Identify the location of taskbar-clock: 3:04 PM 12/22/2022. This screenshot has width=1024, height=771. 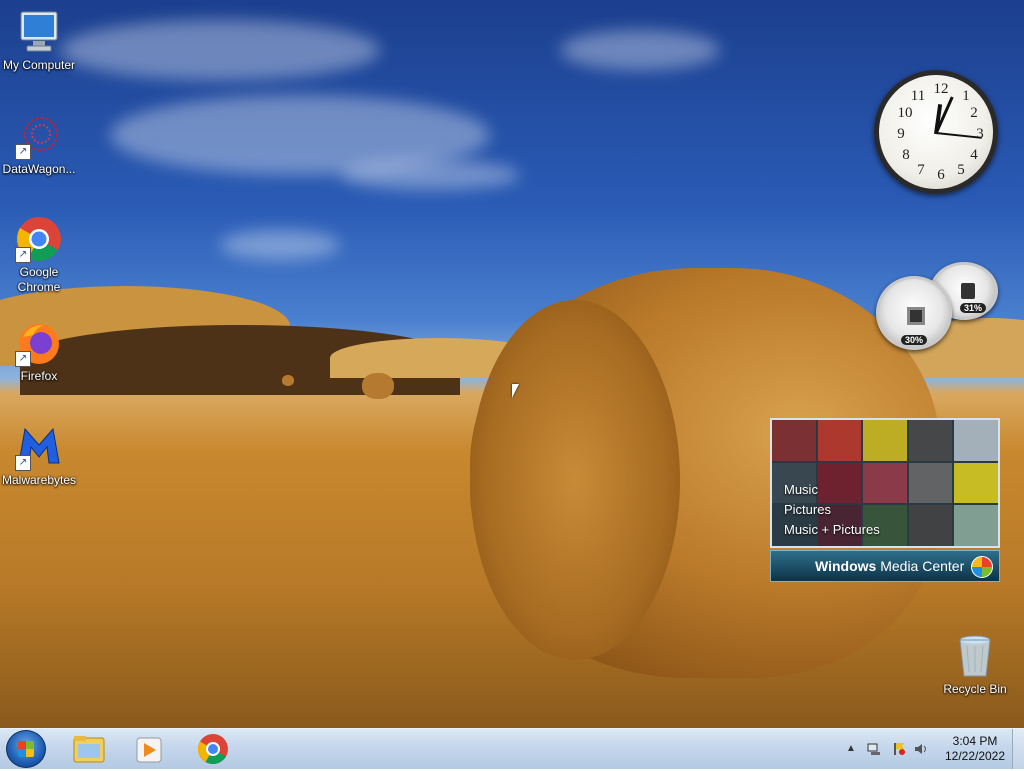
(975, 749).